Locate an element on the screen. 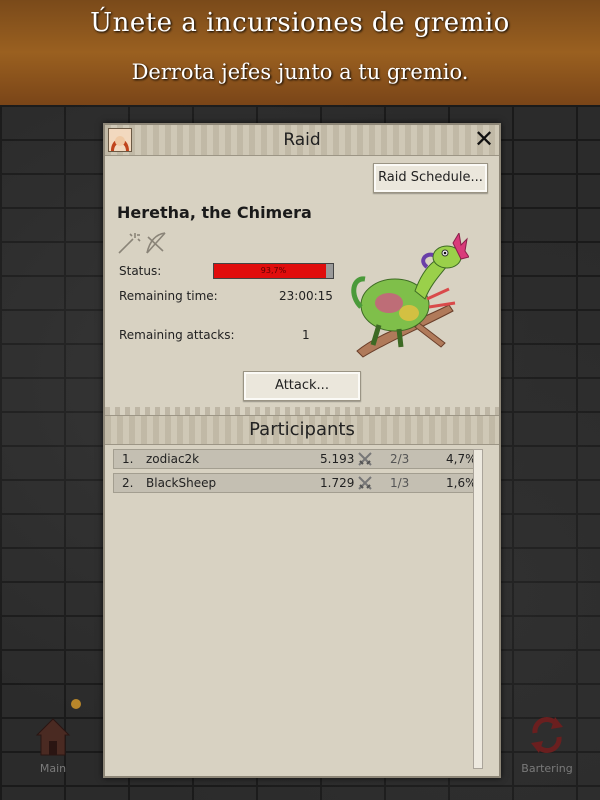 The width and height of the screenshot is (600, 800). remaining-attacks-label: Remaining attacks: is located at coordinates (177, 335).